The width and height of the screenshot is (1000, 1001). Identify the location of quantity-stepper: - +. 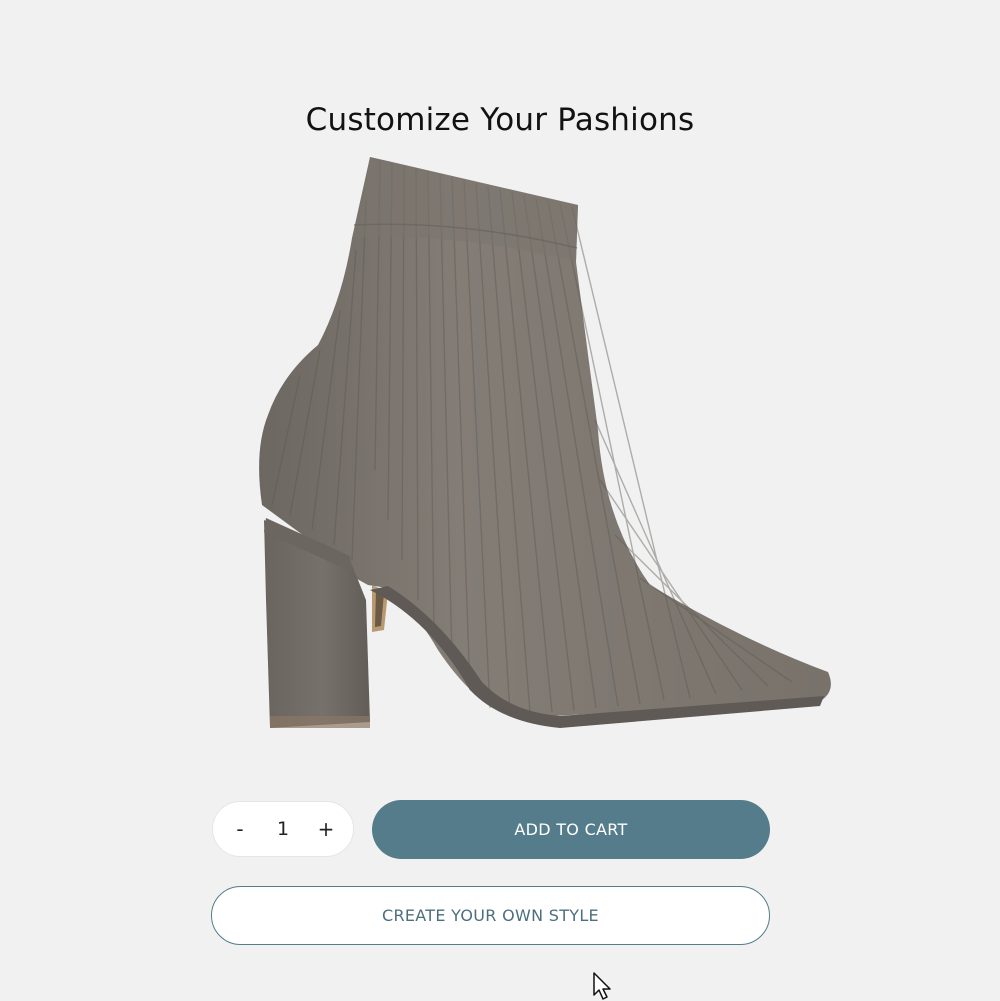
(283, 829).